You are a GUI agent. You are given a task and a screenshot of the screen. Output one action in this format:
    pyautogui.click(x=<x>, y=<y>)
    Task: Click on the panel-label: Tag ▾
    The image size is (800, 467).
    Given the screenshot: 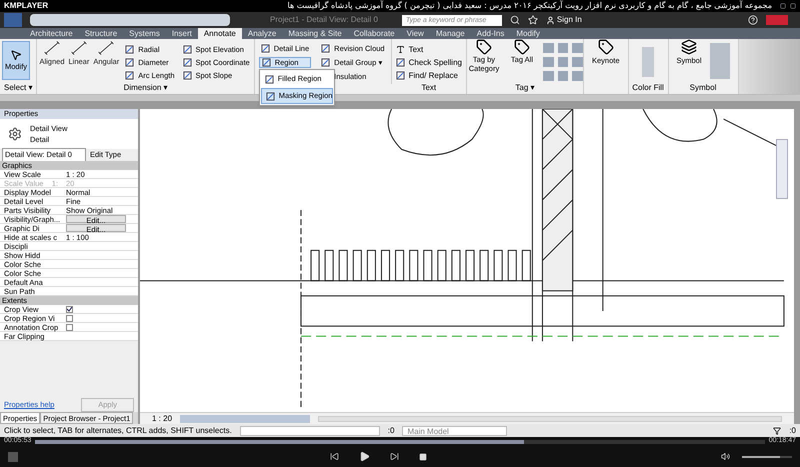 What is the action you would take?
    pyautogui.click(x=525, y=88)
    